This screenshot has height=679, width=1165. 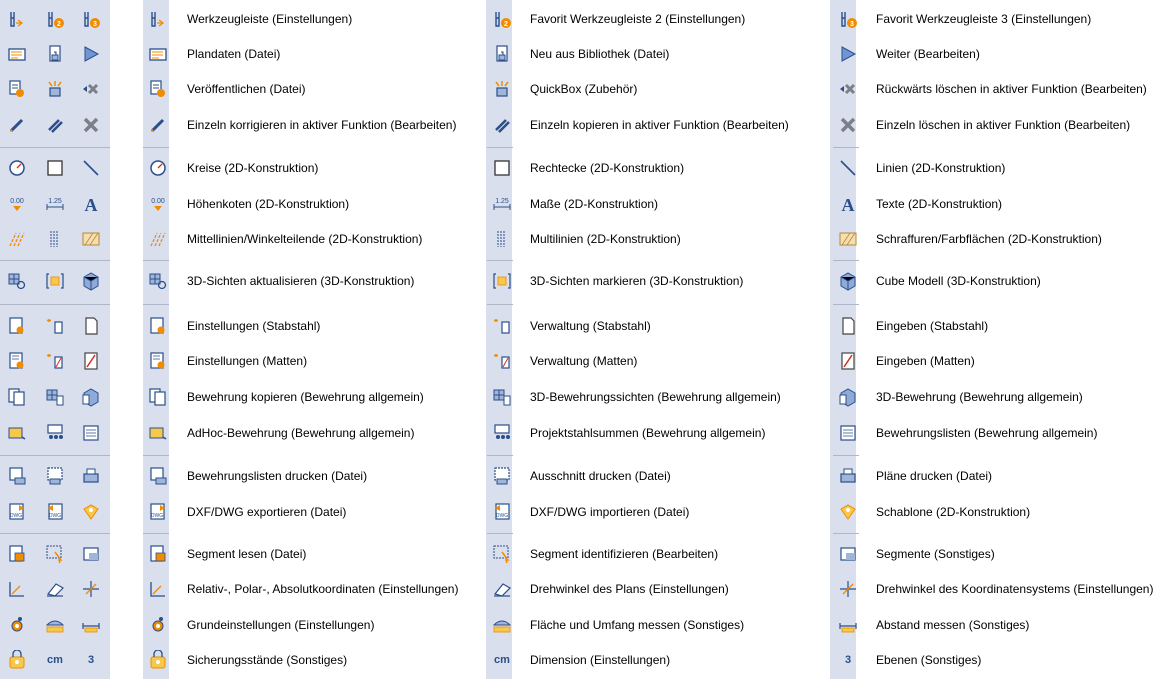 I want to click on project-steel-totals-icon, so click(x=55, y=433).